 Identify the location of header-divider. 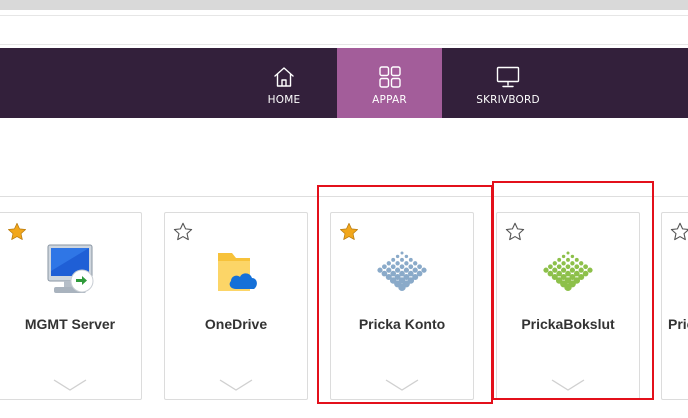
(344, 44).